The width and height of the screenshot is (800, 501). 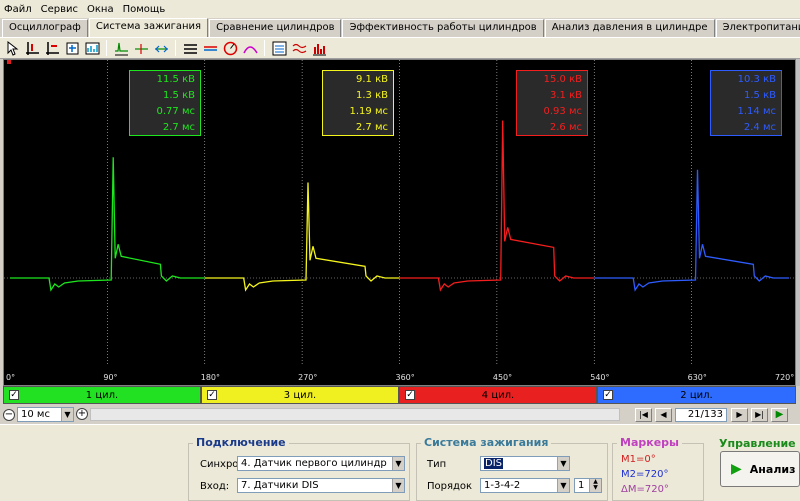 I want to click on menu-help: Помощь, so click(x=144, y=9).